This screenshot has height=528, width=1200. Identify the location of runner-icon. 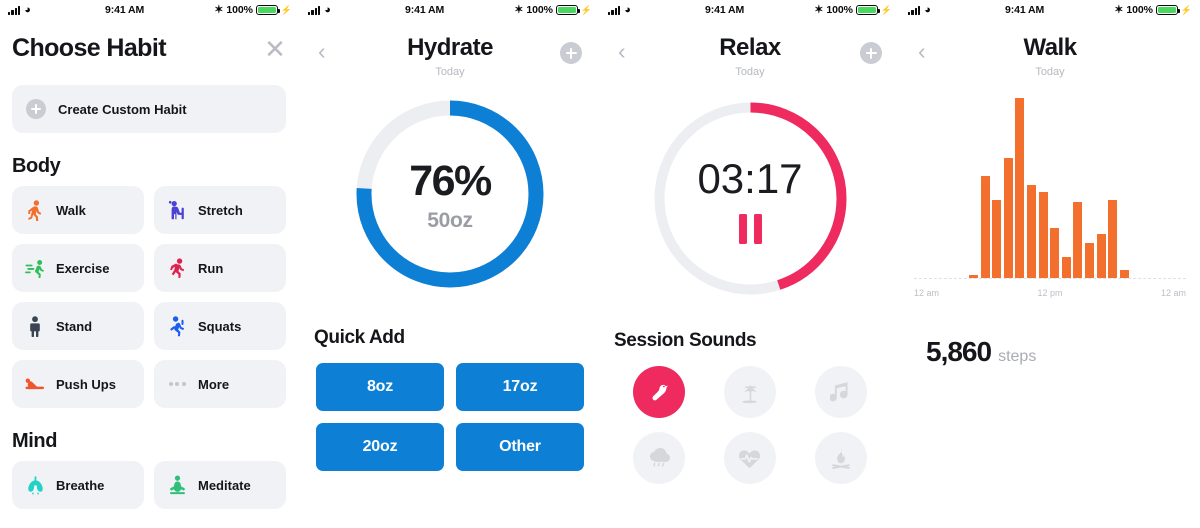
(177, 268).